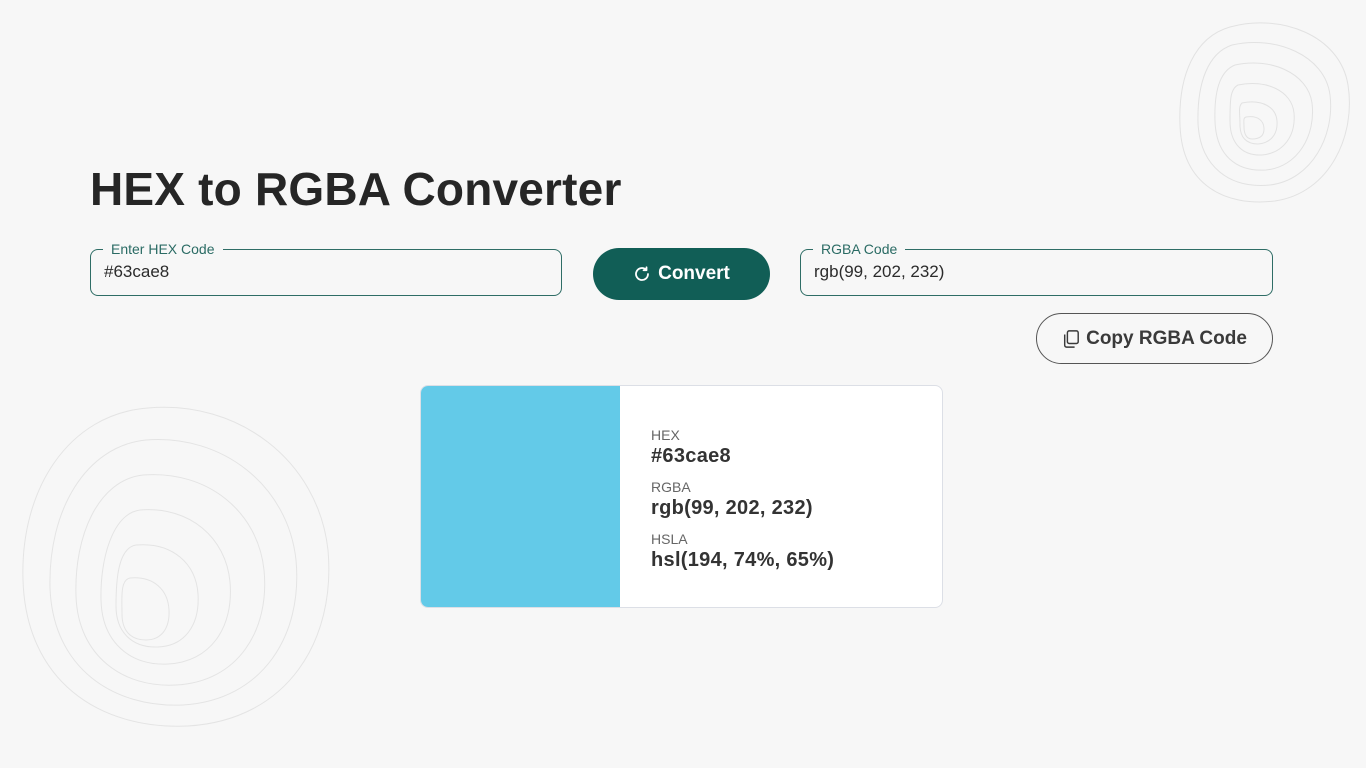 The image size is (1366, 768). Describe the element at coordinates (691, 456) in the screenshot. I see `hex-value: #63cae8` at that location.